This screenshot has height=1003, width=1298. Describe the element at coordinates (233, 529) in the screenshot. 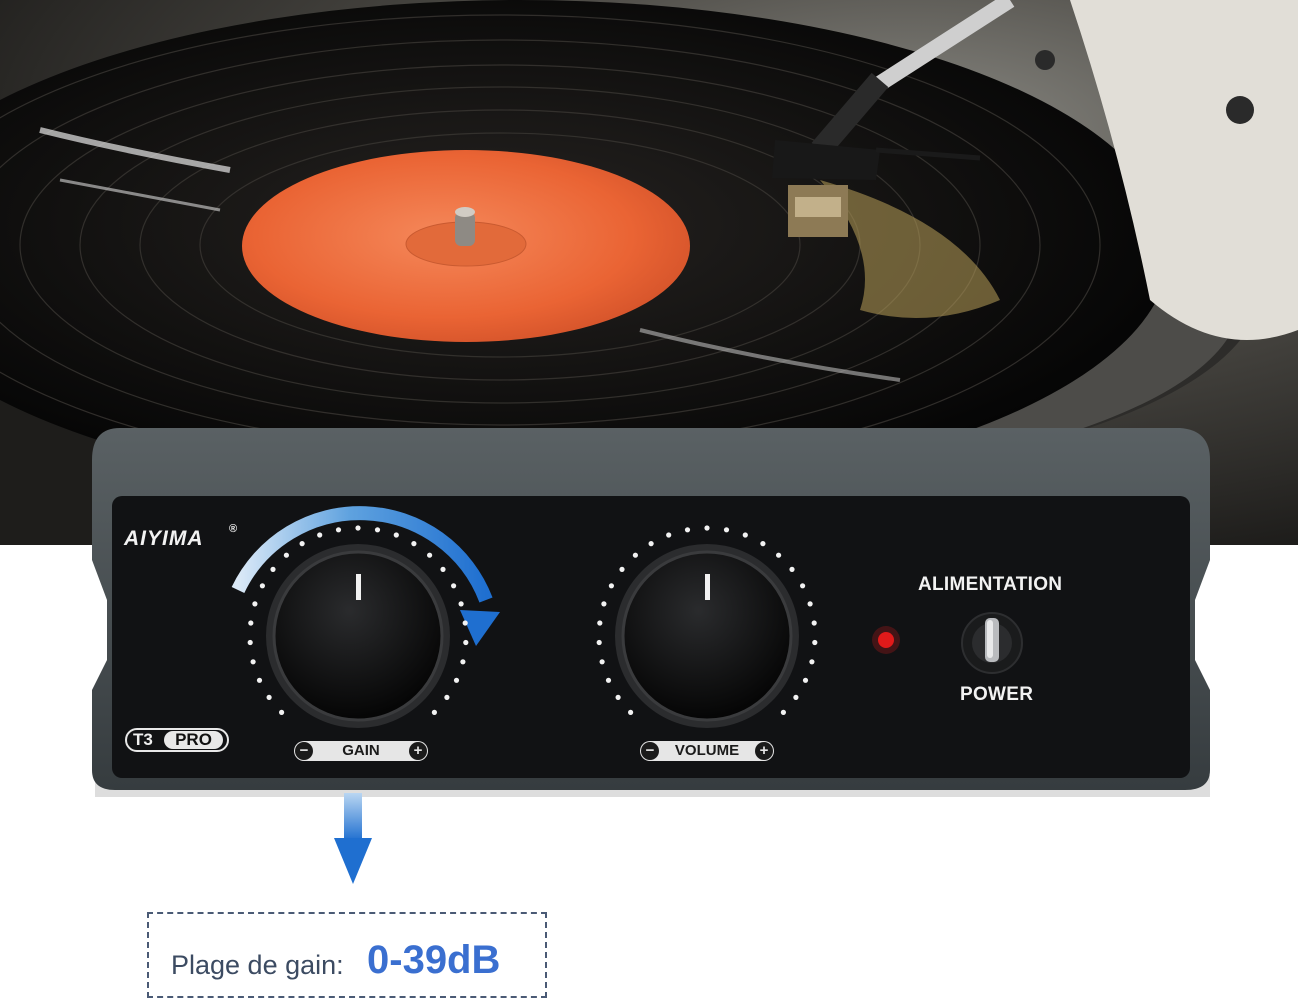

I see `registered-mark: ®` at that location.